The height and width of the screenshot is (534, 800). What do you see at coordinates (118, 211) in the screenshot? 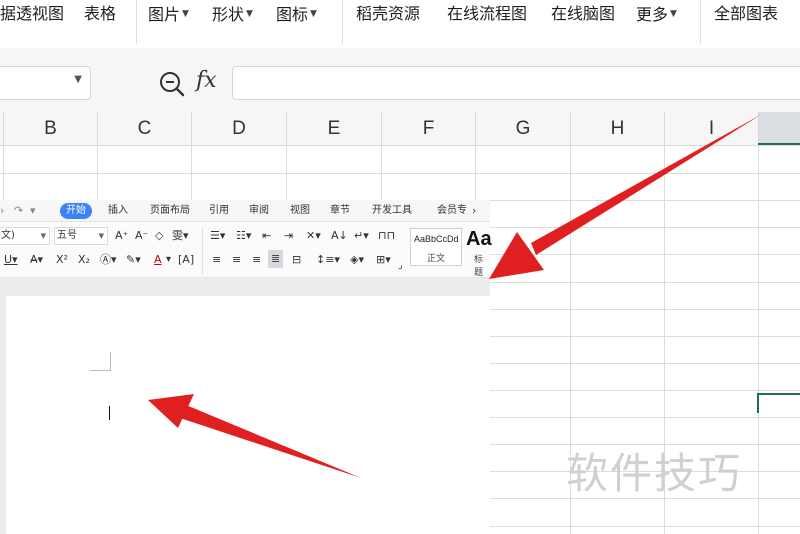
I see `tab-insert: 插入` at bounding box center [118, 211].